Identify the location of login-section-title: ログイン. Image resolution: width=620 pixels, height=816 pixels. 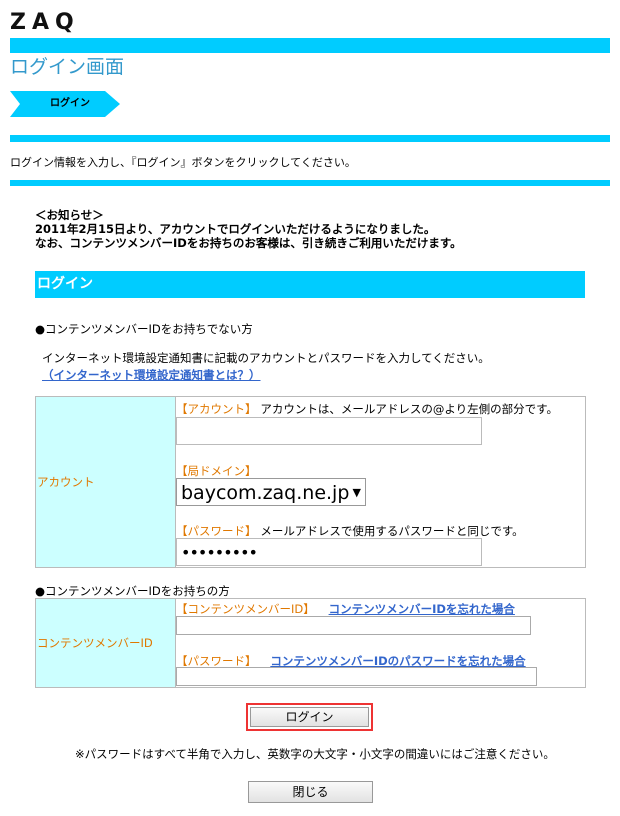
(310, 284).